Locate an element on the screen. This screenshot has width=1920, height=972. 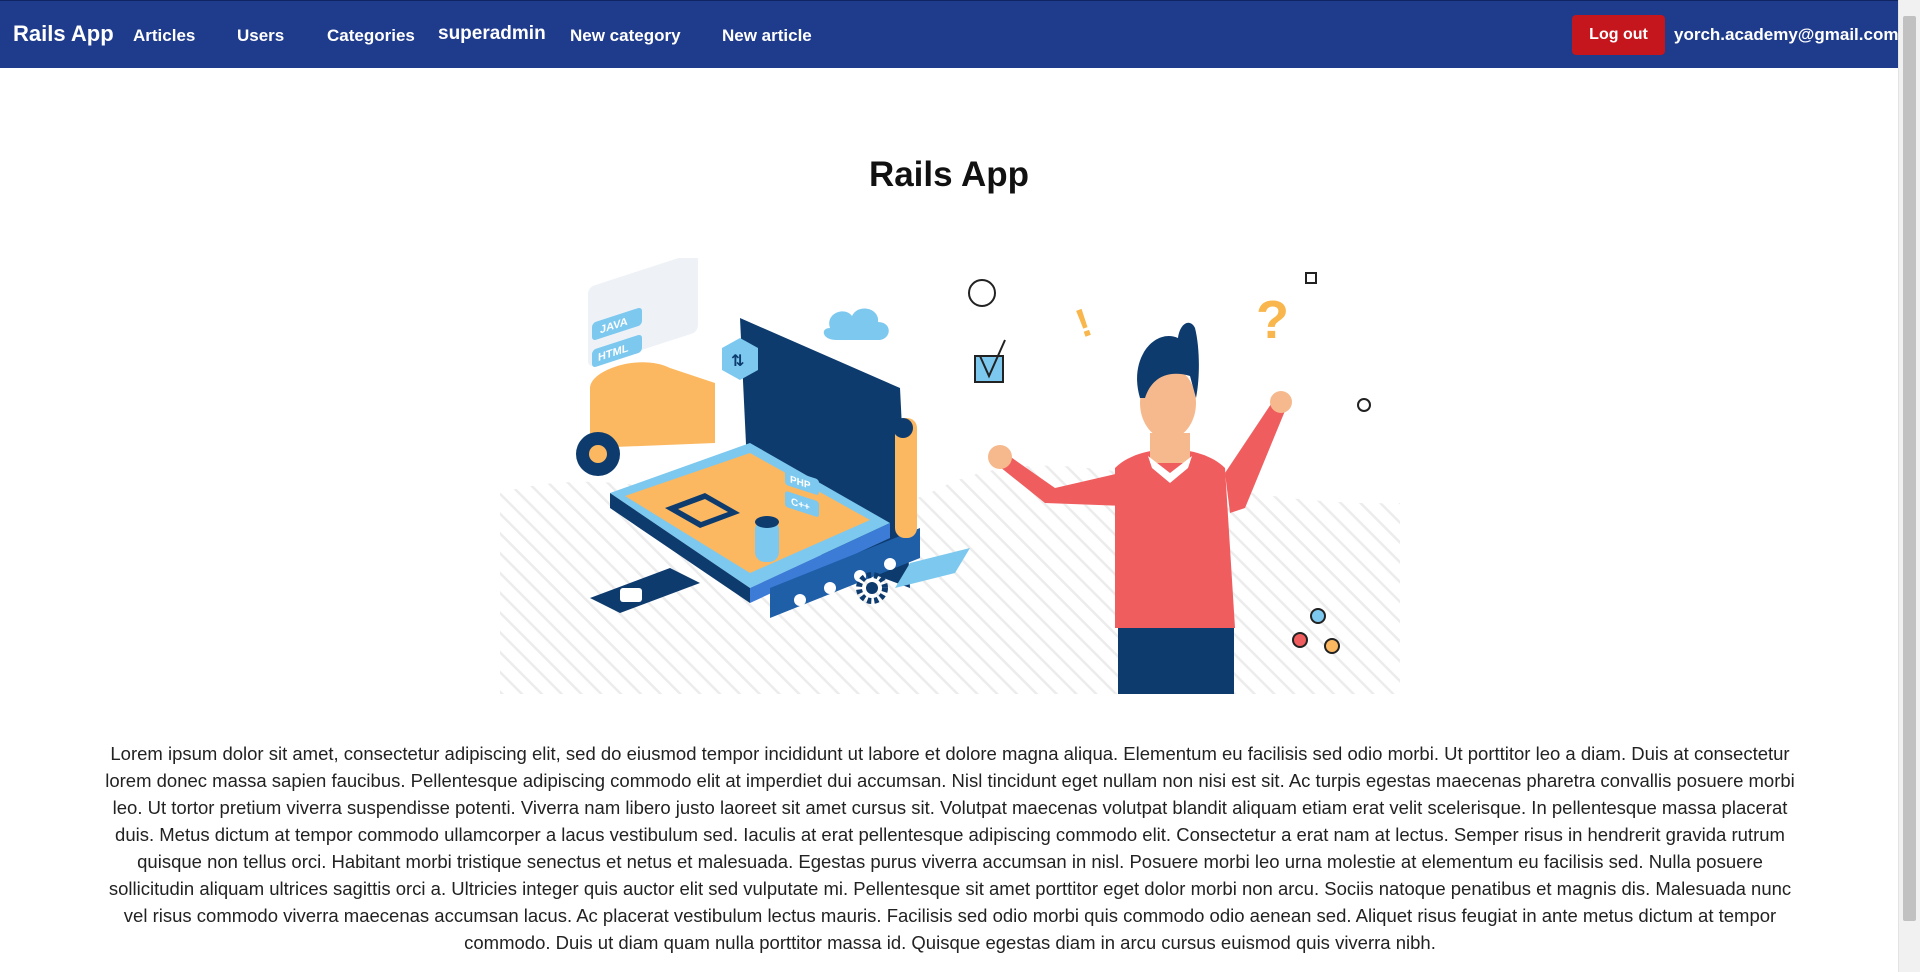
vertical-scrollbar is located at coordinates (1909, 486).